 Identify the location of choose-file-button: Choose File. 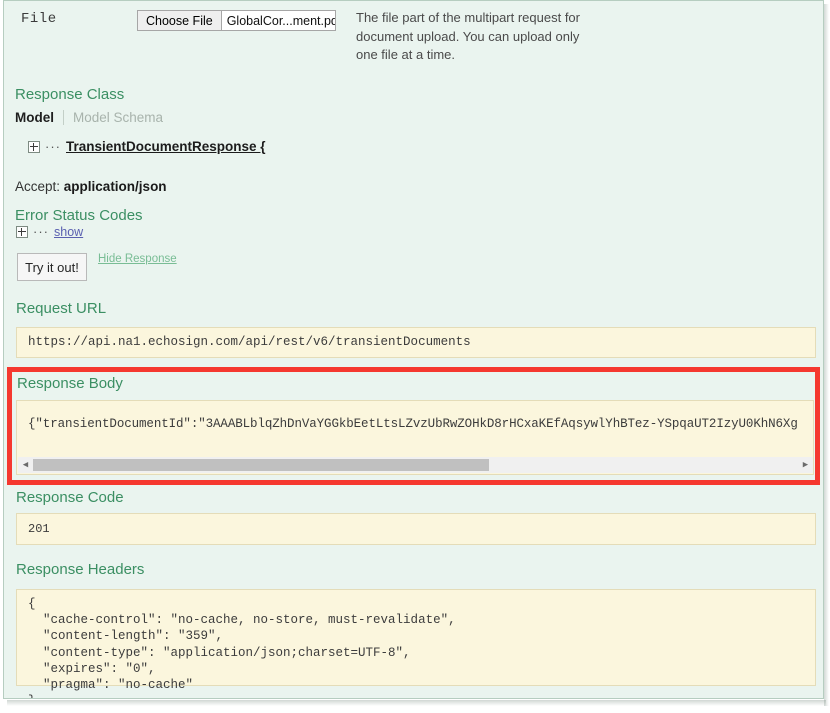
(180, 20).